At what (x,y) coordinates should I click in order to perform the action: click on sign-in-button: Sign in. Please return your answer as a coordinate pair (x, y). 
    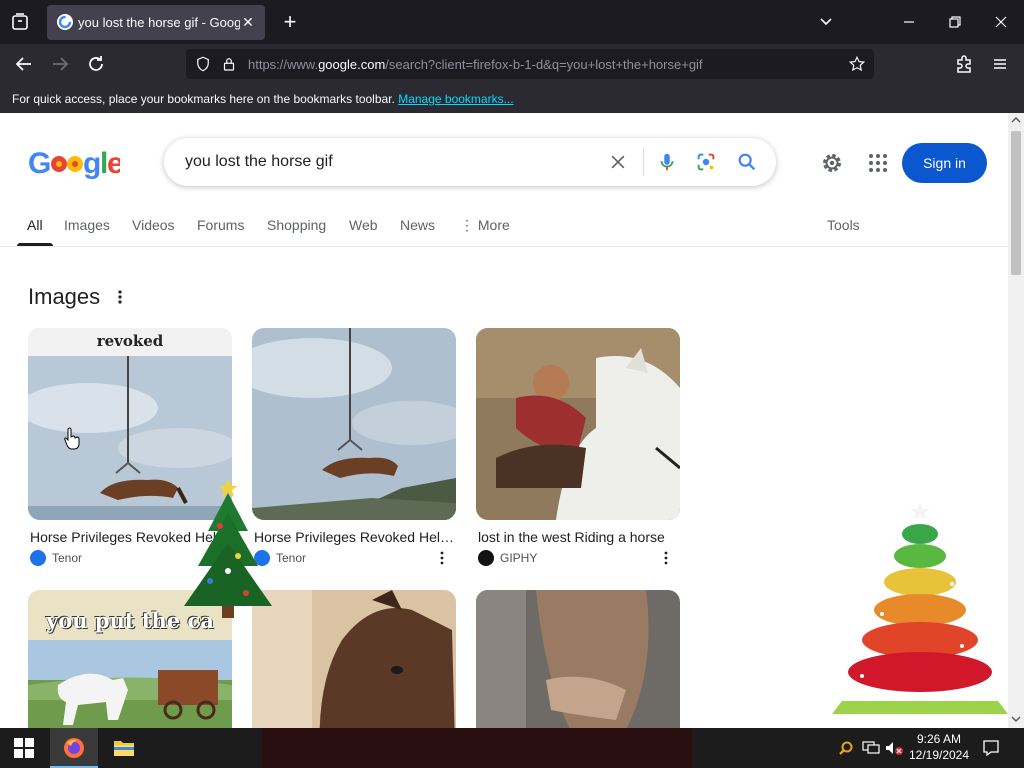
    Looking at the image, I should click on (944, 163).